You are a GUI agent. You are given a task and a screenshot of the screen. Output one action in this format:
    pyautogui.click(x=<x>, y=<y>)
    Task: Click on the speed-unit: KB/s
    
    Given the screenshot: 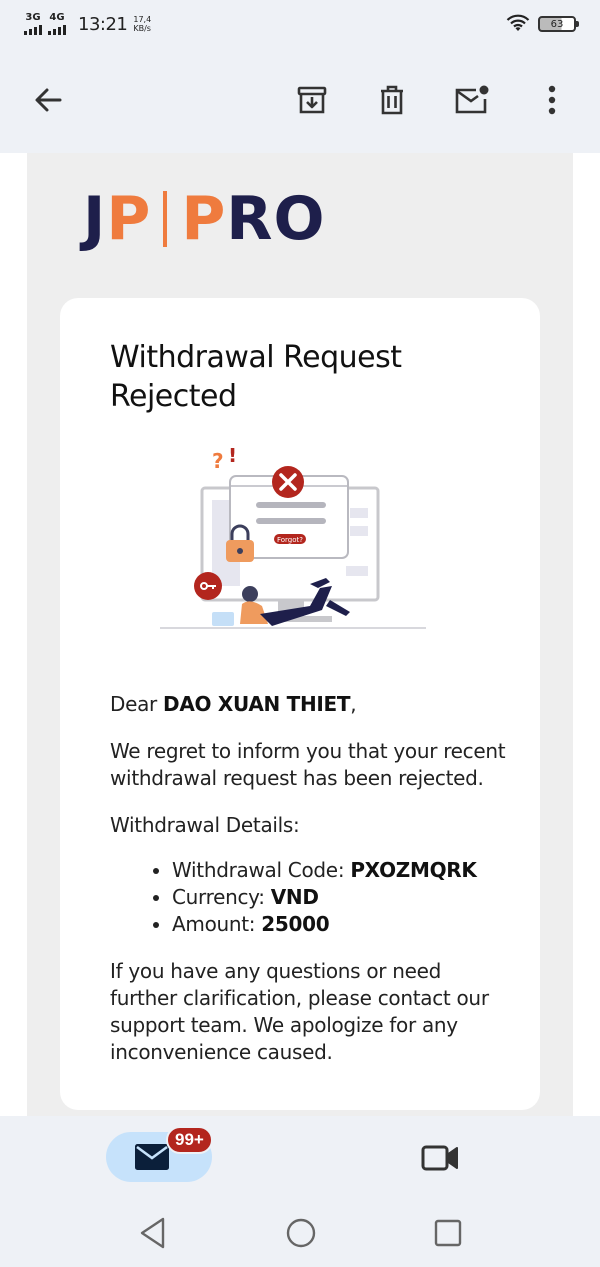 What is the action you would take?
    pyautogui.click(x=142, y=28)
    